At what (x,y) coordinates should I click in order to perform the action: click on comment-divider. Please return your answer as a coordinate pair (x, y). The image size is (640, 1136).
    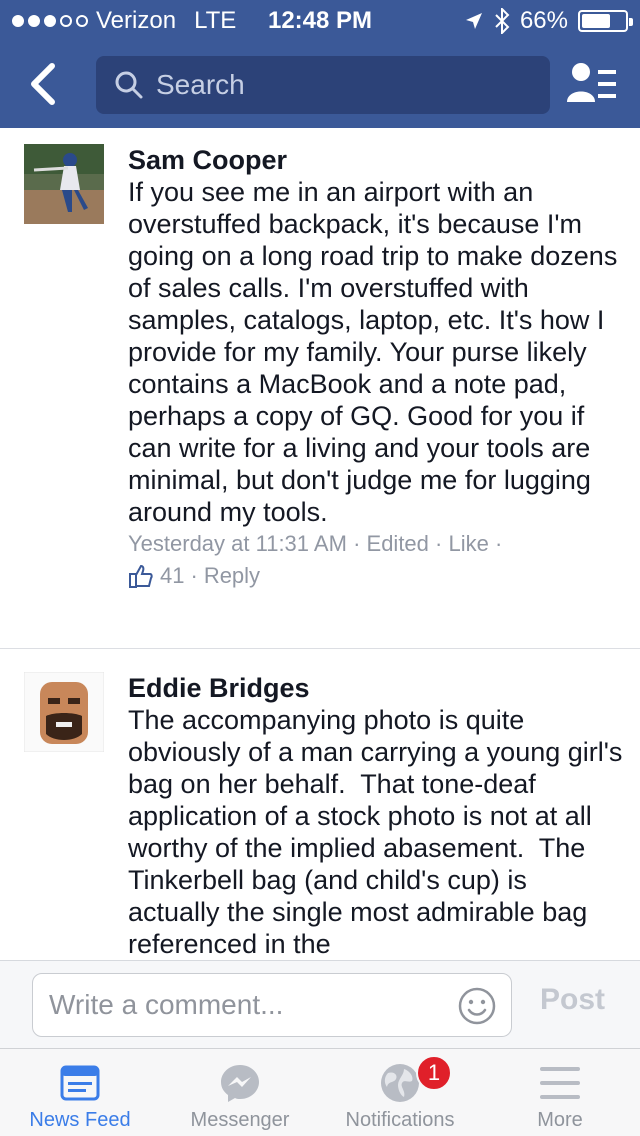
    Looking at the image, I should click on (320, 648).